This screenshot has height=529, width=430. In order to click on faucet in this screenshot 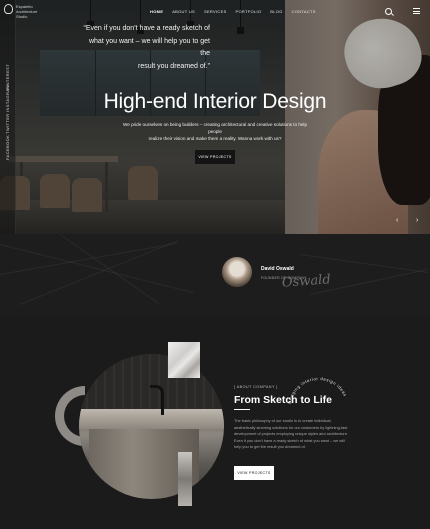, I will do `click(157, 400)`.